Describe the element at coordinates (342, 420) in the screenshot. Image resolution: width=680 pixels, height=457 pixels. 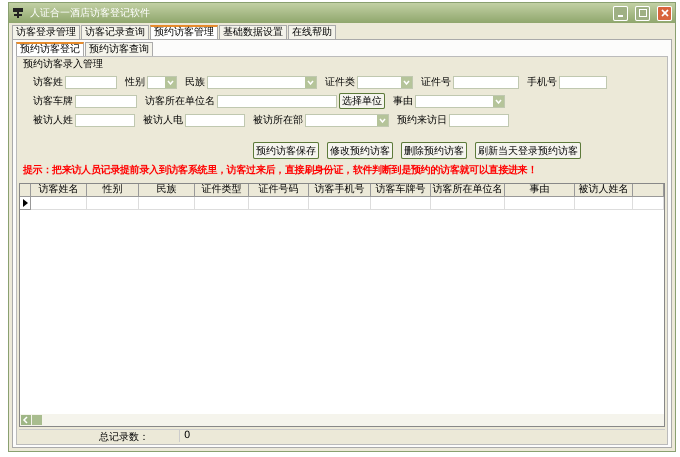
I see `horizontal-scrollbar` at that location.